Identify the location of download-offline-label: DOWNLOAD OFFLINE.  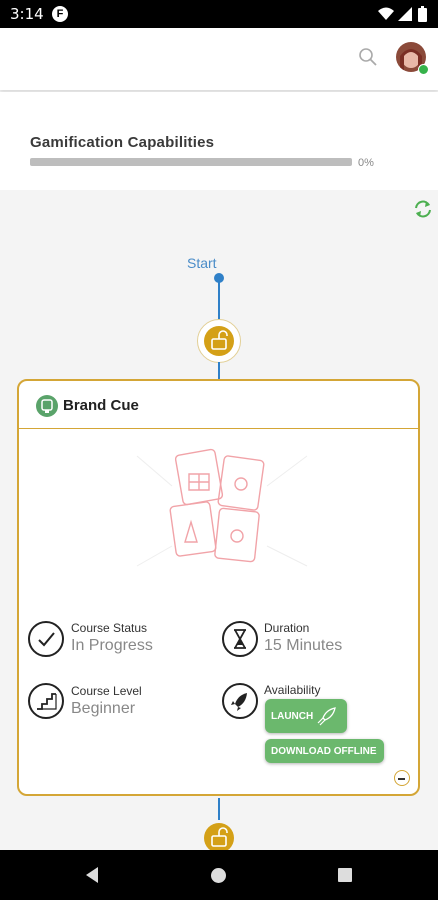
(324, 751).